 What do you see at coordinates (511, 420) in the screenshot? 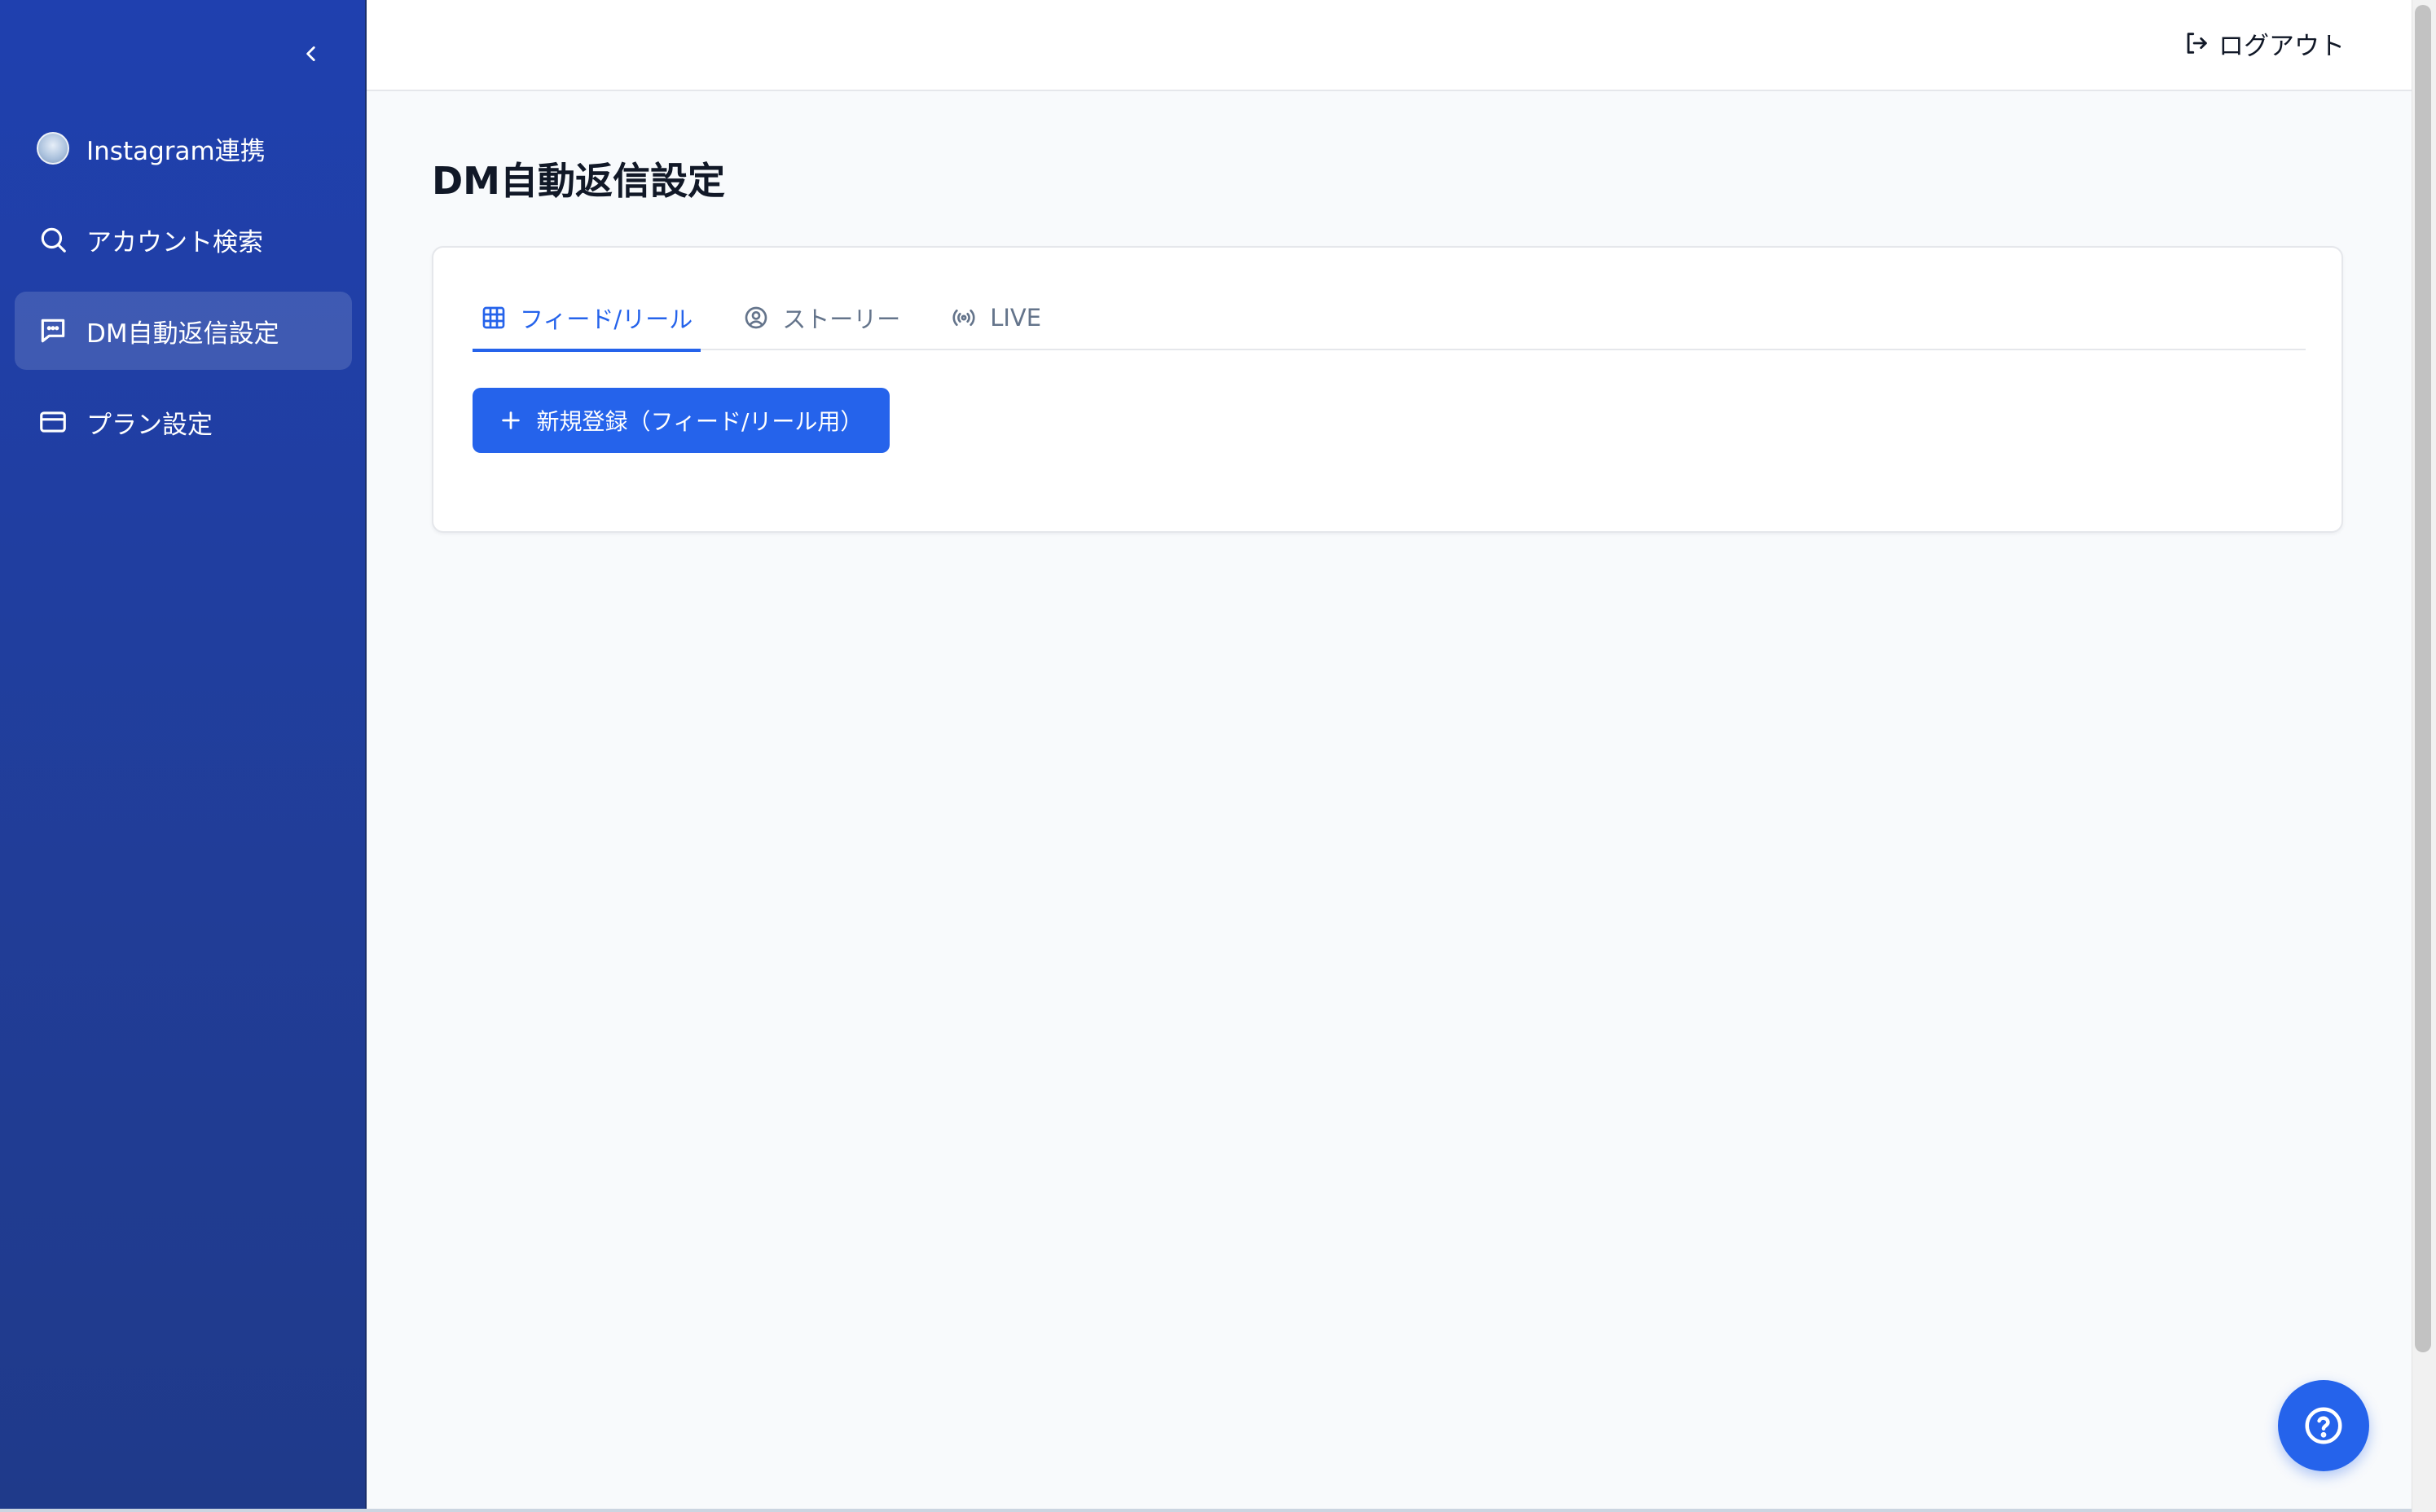
I see `plus-icon` at bounding box center [511, 420].